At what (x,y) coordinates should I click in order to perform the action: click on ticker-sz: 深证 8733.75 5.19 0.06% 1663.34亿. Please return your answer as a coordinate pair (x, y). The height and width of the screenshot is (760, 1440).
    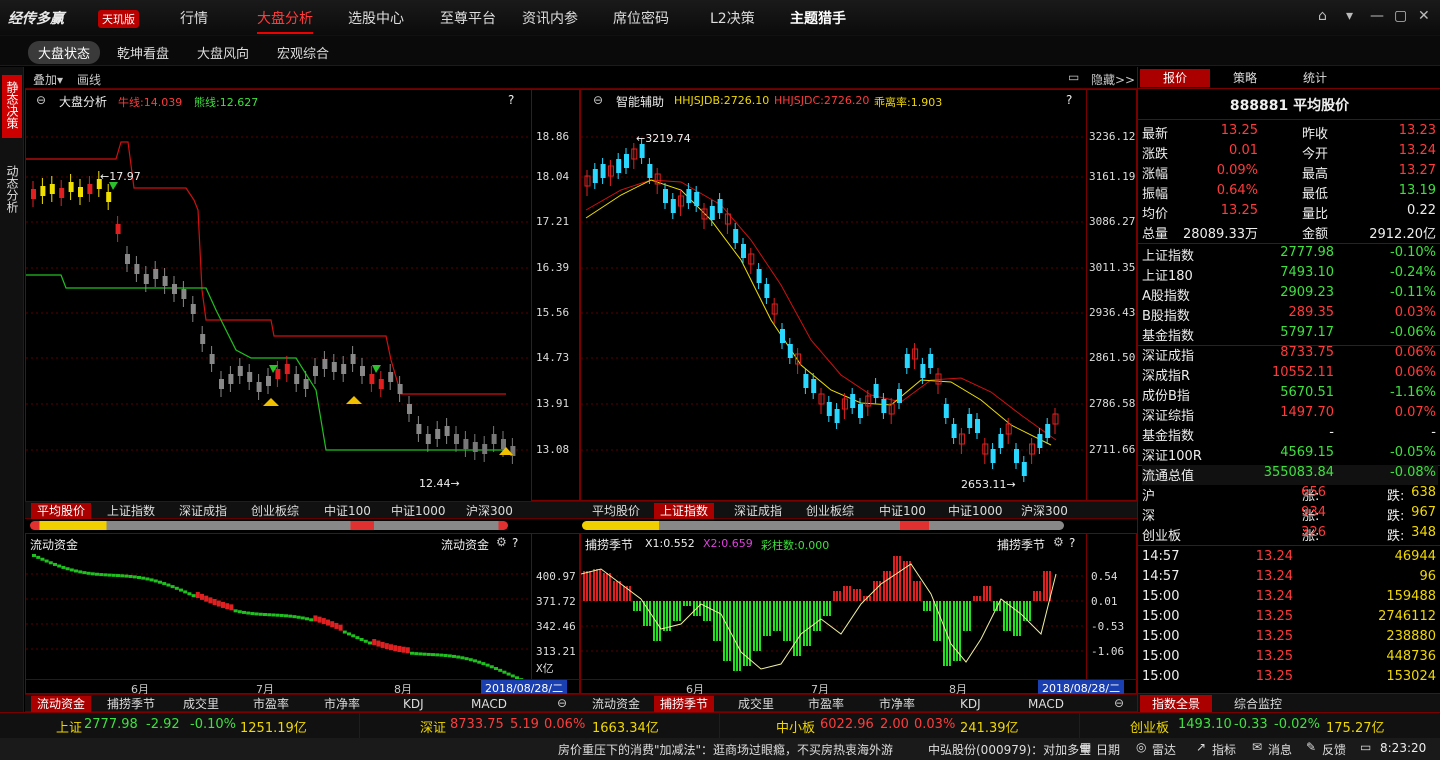
    Looking at the image, I should click on (540, 725).